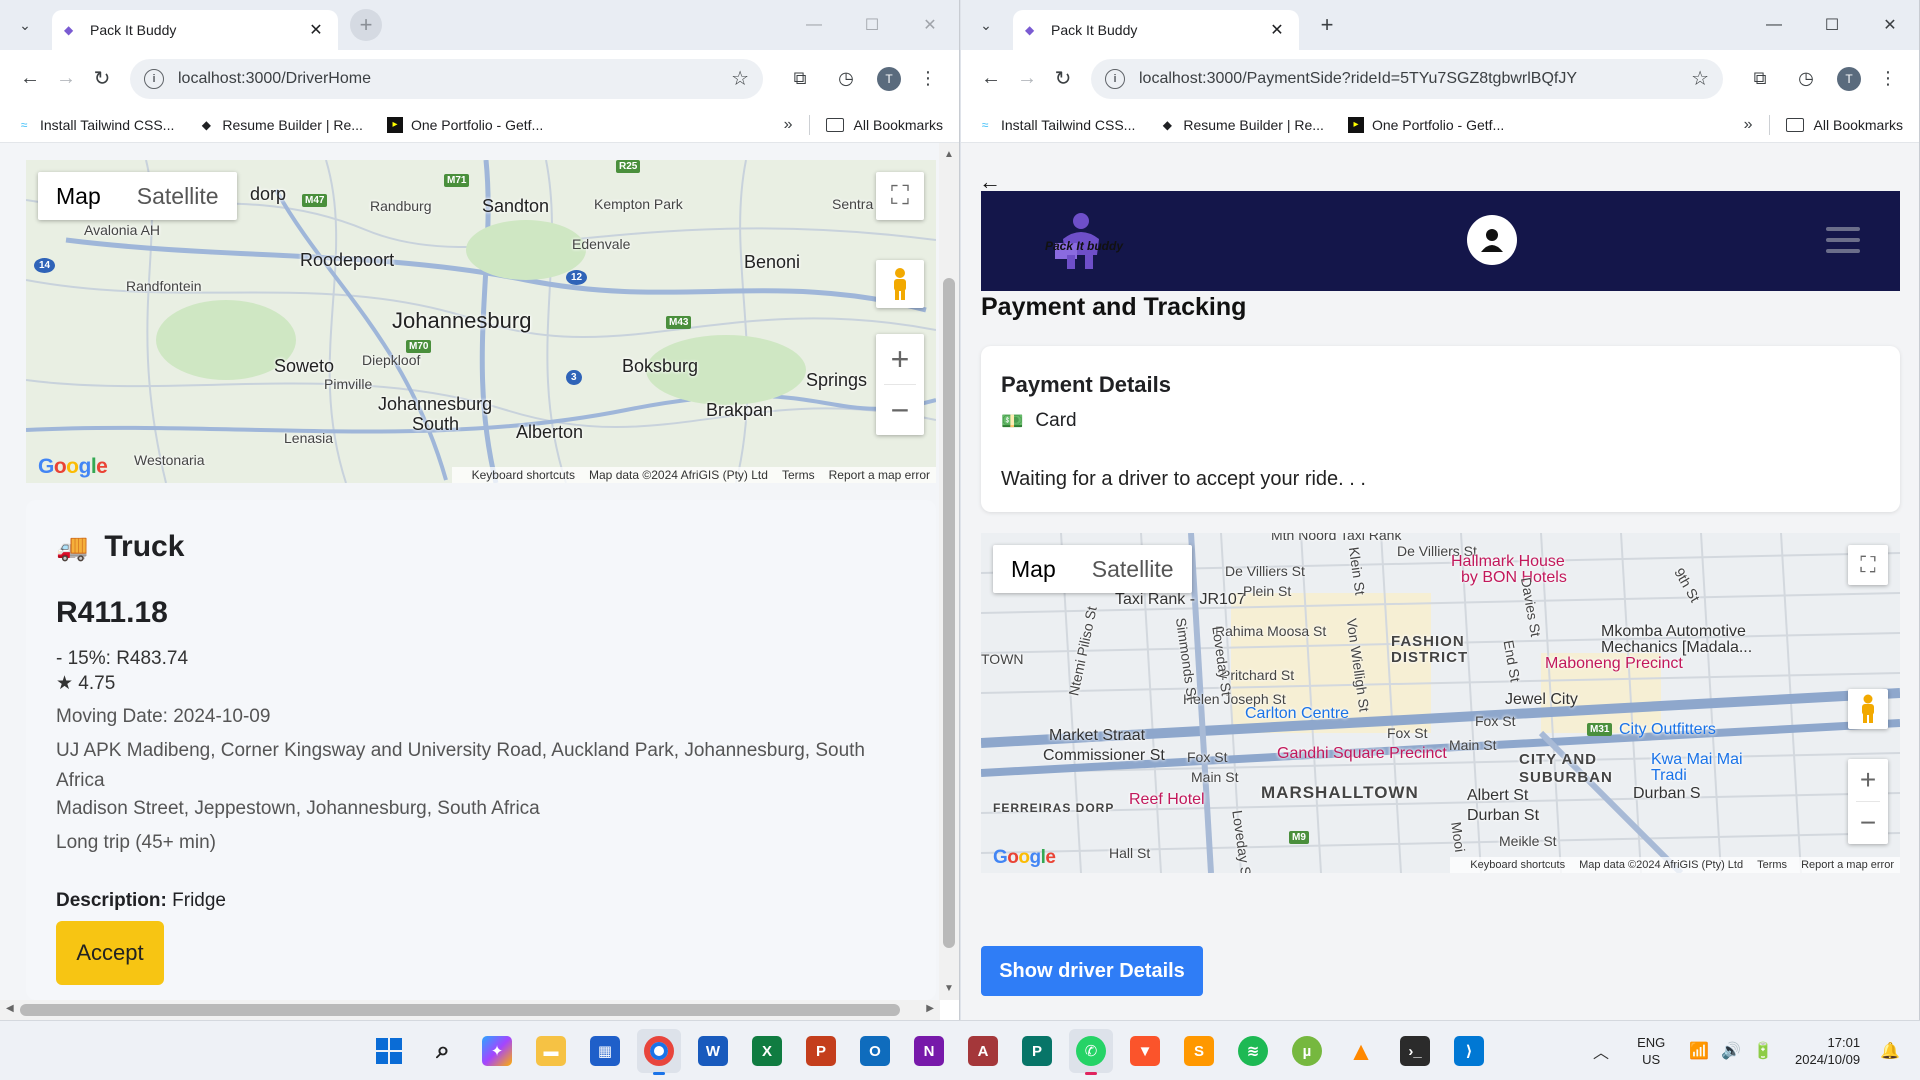 The width and height of the screenshot is (1920, 1080). I want to click on store-icon: ▦, so click(605, 1051).